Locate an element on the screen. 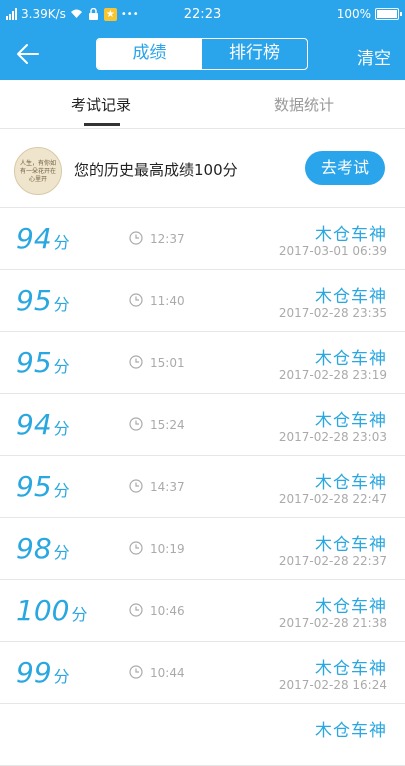 Image resolution: width=405 pixels, height=766 pixels. status-right: 100% is located at coordinates (369, 14).